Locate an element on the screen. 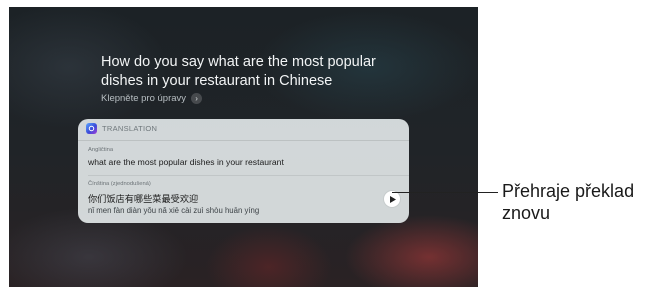 The image size is (657, 293). play-icon is located at coordinates (392, 199).